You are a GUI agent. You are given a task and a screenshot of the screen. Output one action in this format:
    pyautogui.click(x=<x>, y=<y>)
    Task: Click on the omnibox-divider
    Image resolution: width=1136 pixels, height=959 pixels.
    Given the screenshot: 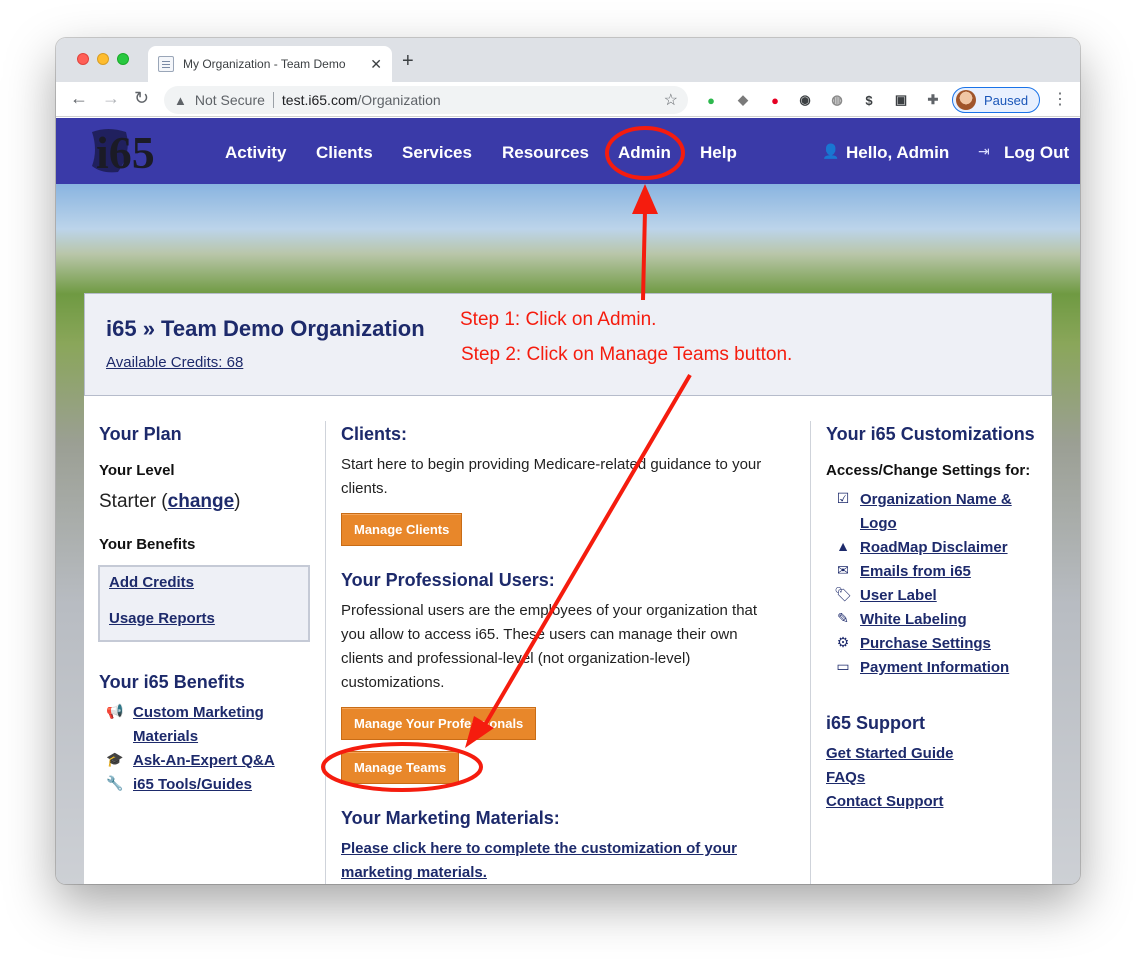 What is the action you would take?
    pyautogui.click(x=273, y=100)
    